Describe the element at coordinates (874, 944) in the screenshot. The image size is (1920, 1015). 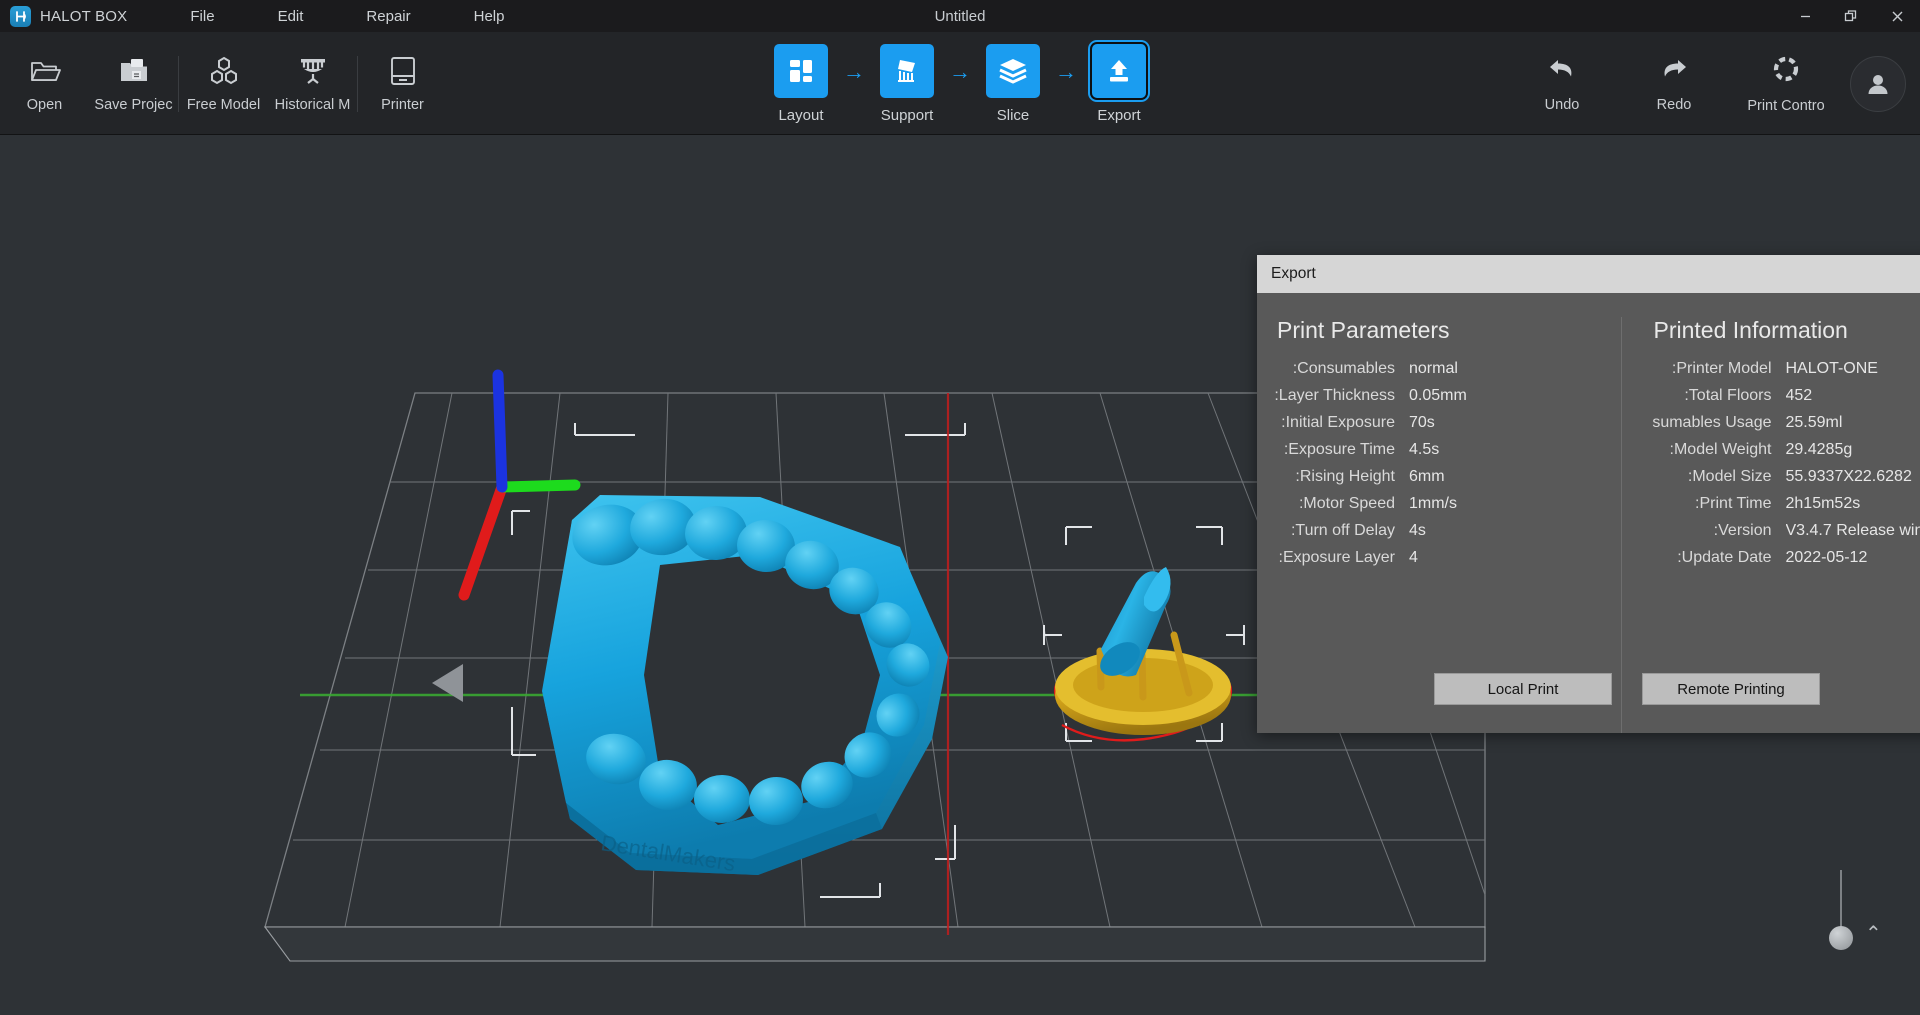
I see `build-plate-front` at that location.